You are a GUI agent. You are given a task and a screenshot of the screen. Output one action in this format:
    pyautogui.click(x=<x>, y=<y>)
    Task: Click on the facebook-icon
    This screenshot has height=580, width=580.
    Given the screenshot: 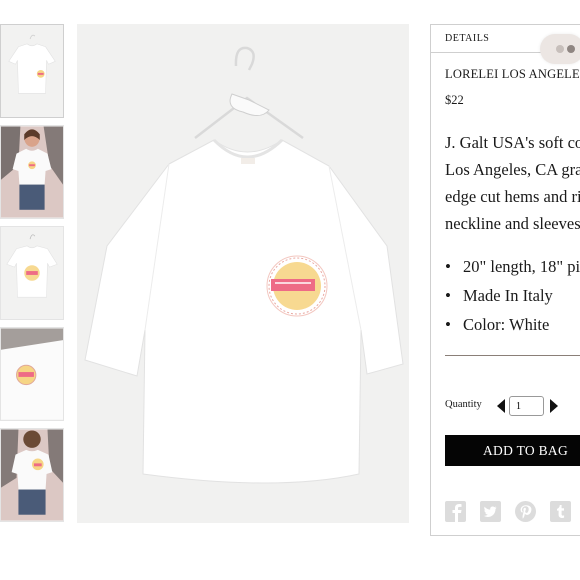 What is the action you would take?
    pyautogui.click(x=455, y=511)
    